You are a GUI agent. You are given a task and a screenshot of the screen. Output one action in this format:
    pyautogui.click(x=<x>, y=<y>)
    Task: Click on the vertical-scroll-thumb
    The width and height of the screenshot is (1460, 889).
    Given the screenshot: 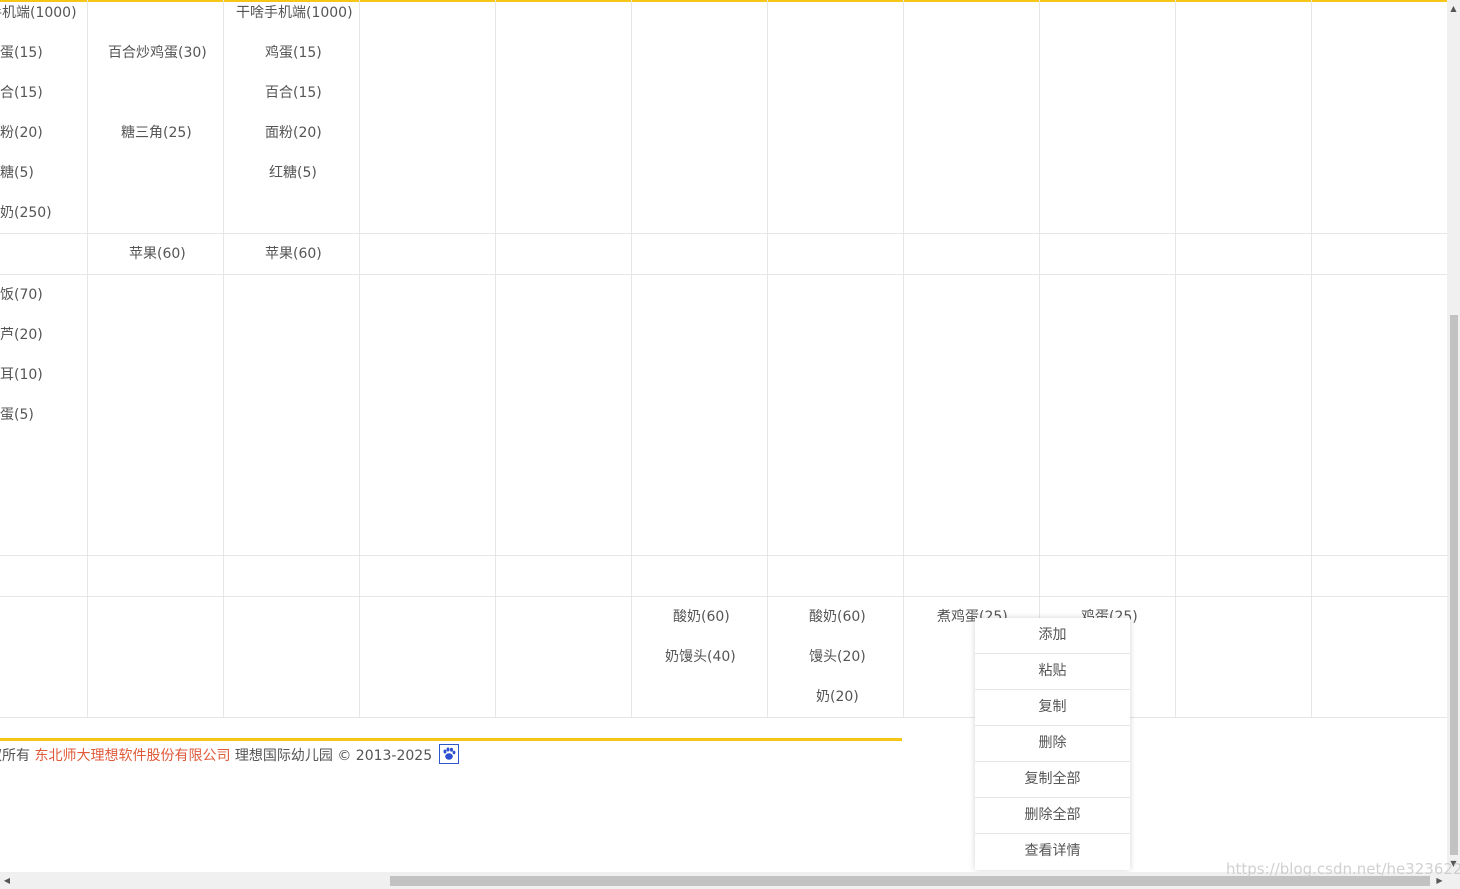 What is the action you would take?
    pyautogui.click(x=1454, y=585)
    